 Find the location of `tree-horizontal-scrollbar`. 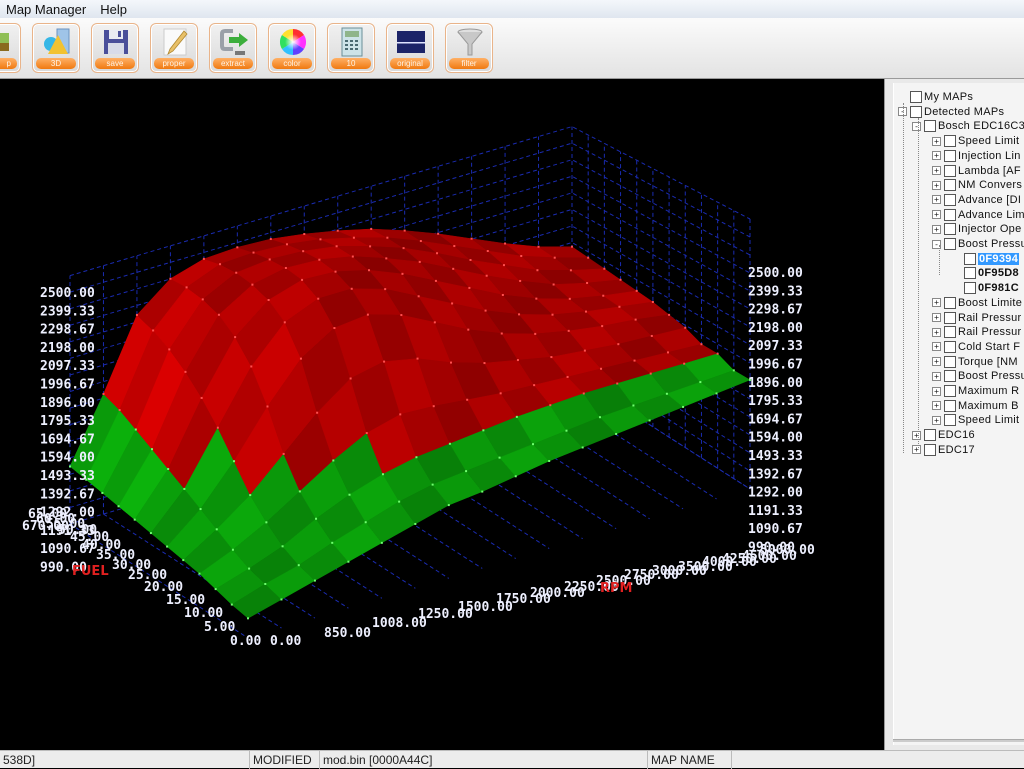

tree-horizontal-scrollbar is located at coordinates (958, 740).